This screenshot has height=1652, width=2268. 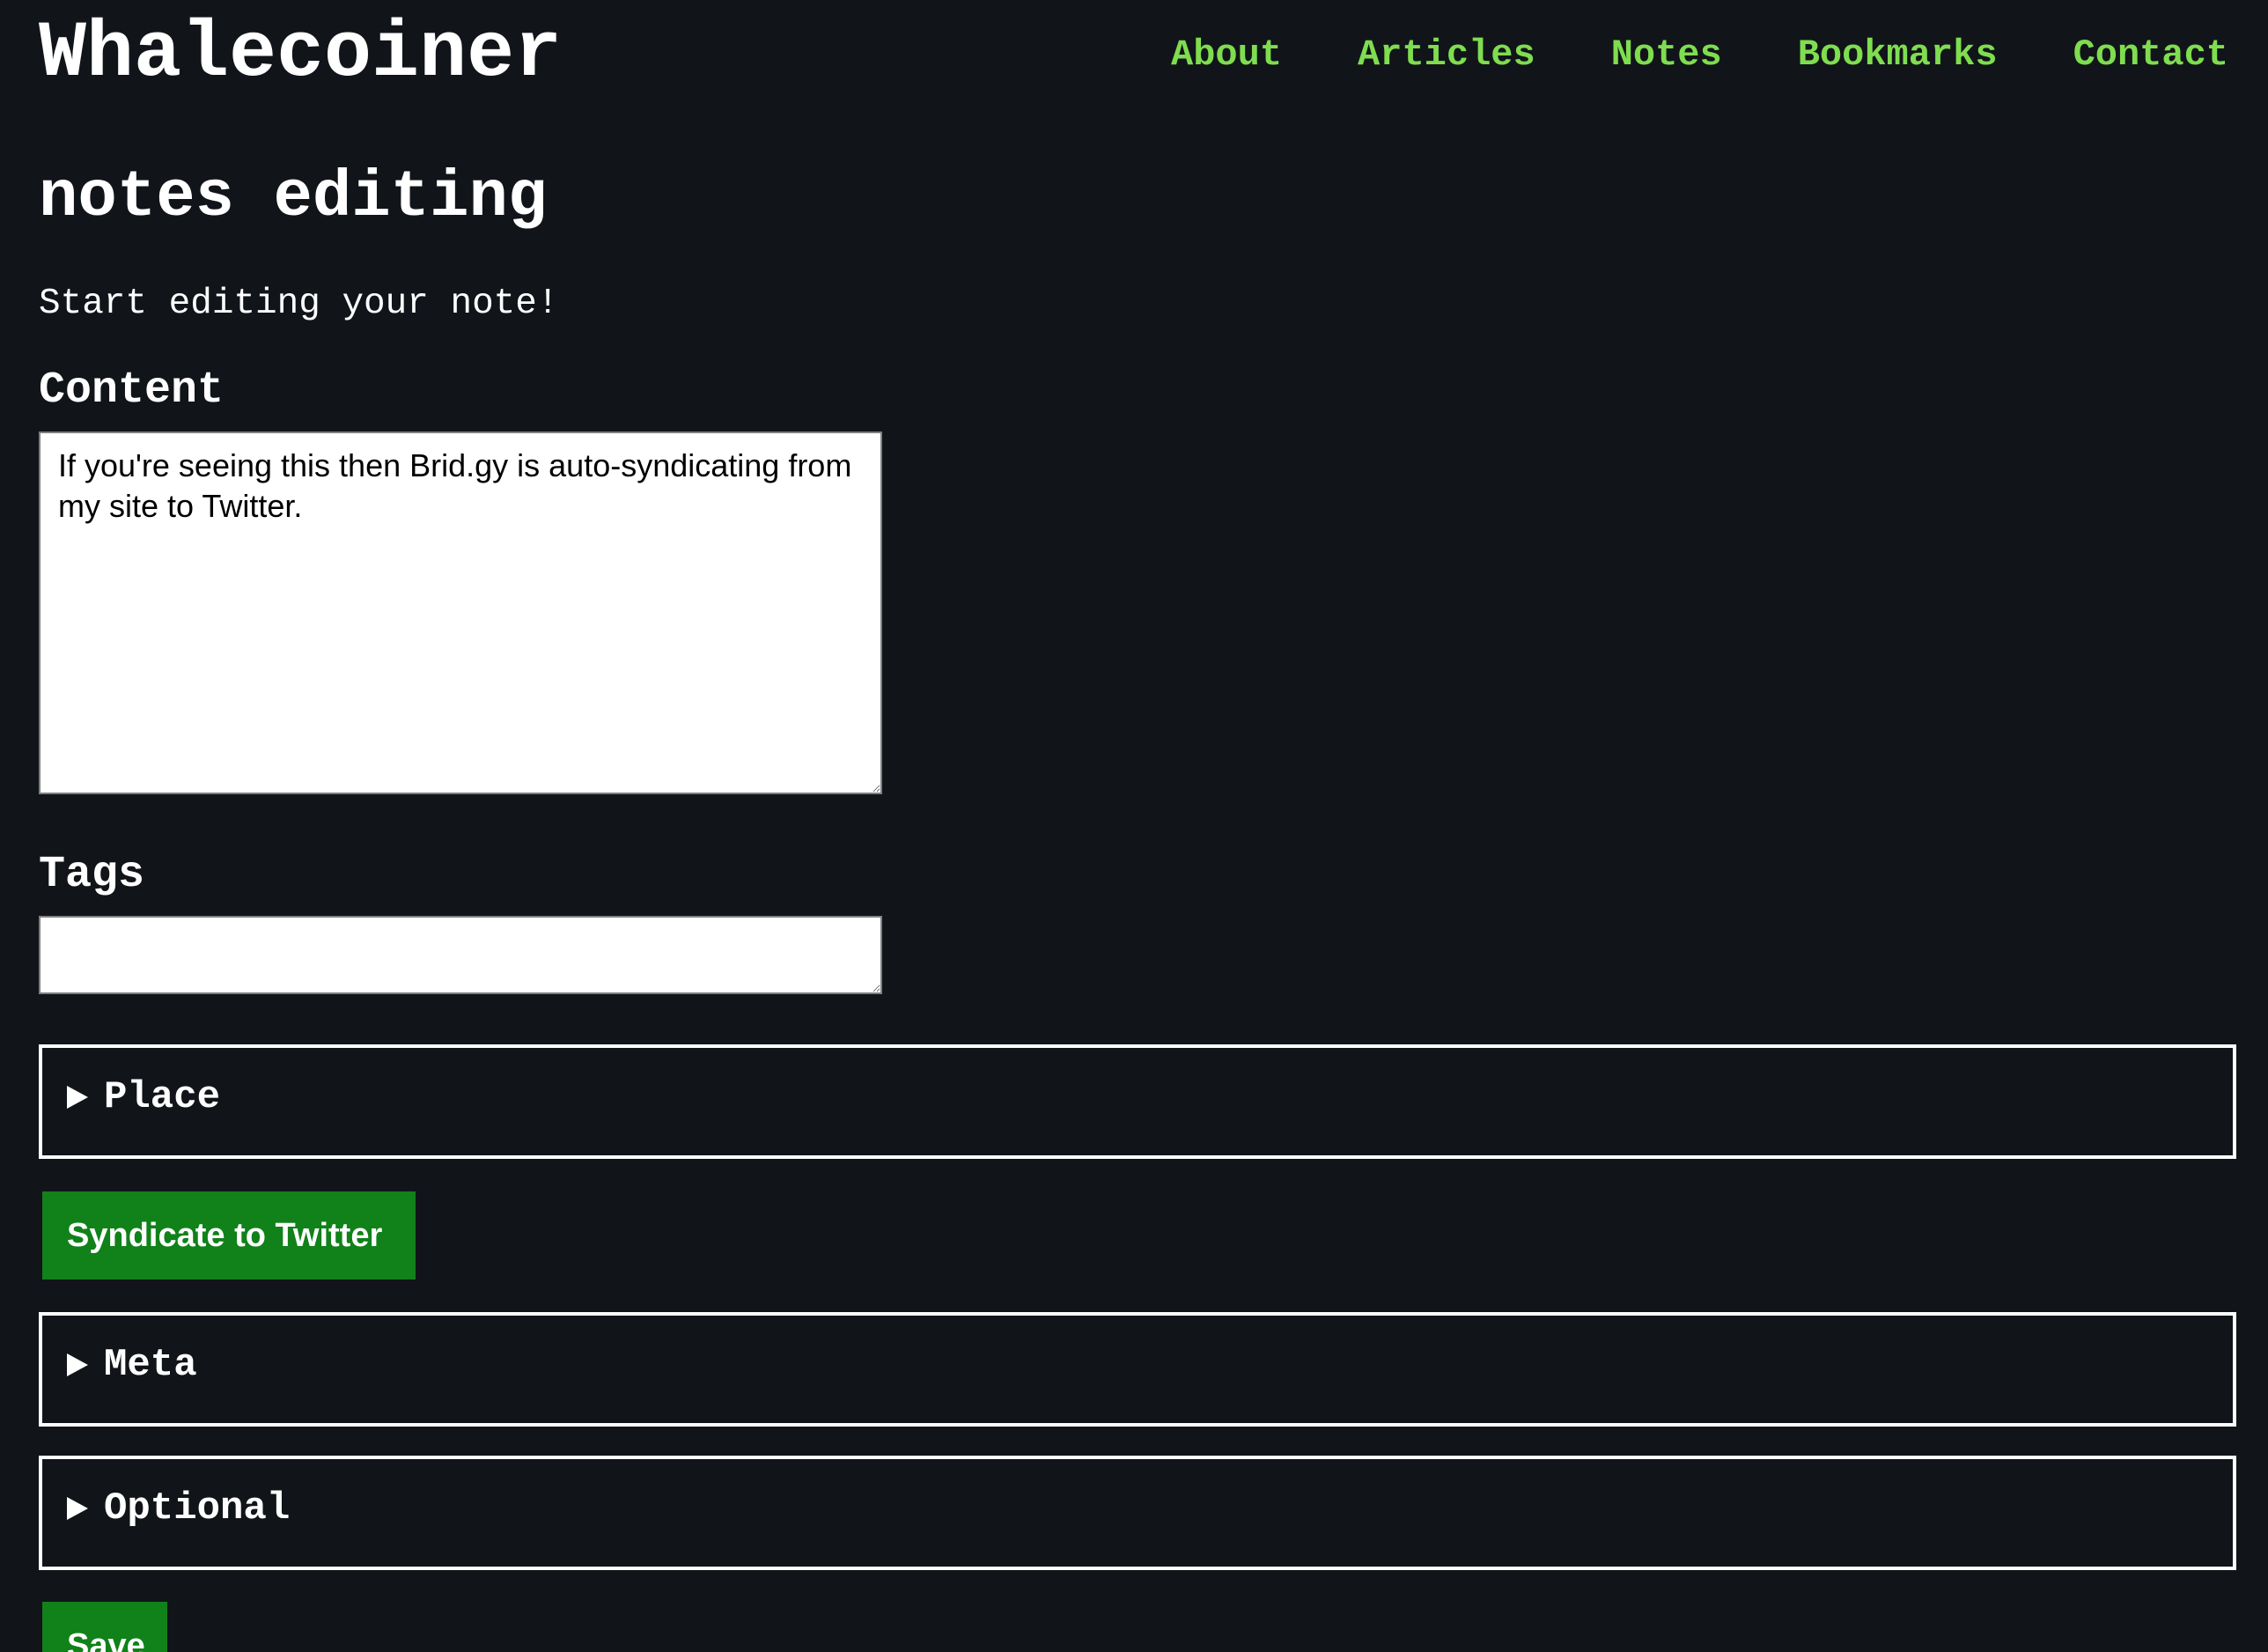 What do you see at coordinates (1226, 55) in the screenshot?
I see `nav-link-about: About` at bounding box center [1226, 55].